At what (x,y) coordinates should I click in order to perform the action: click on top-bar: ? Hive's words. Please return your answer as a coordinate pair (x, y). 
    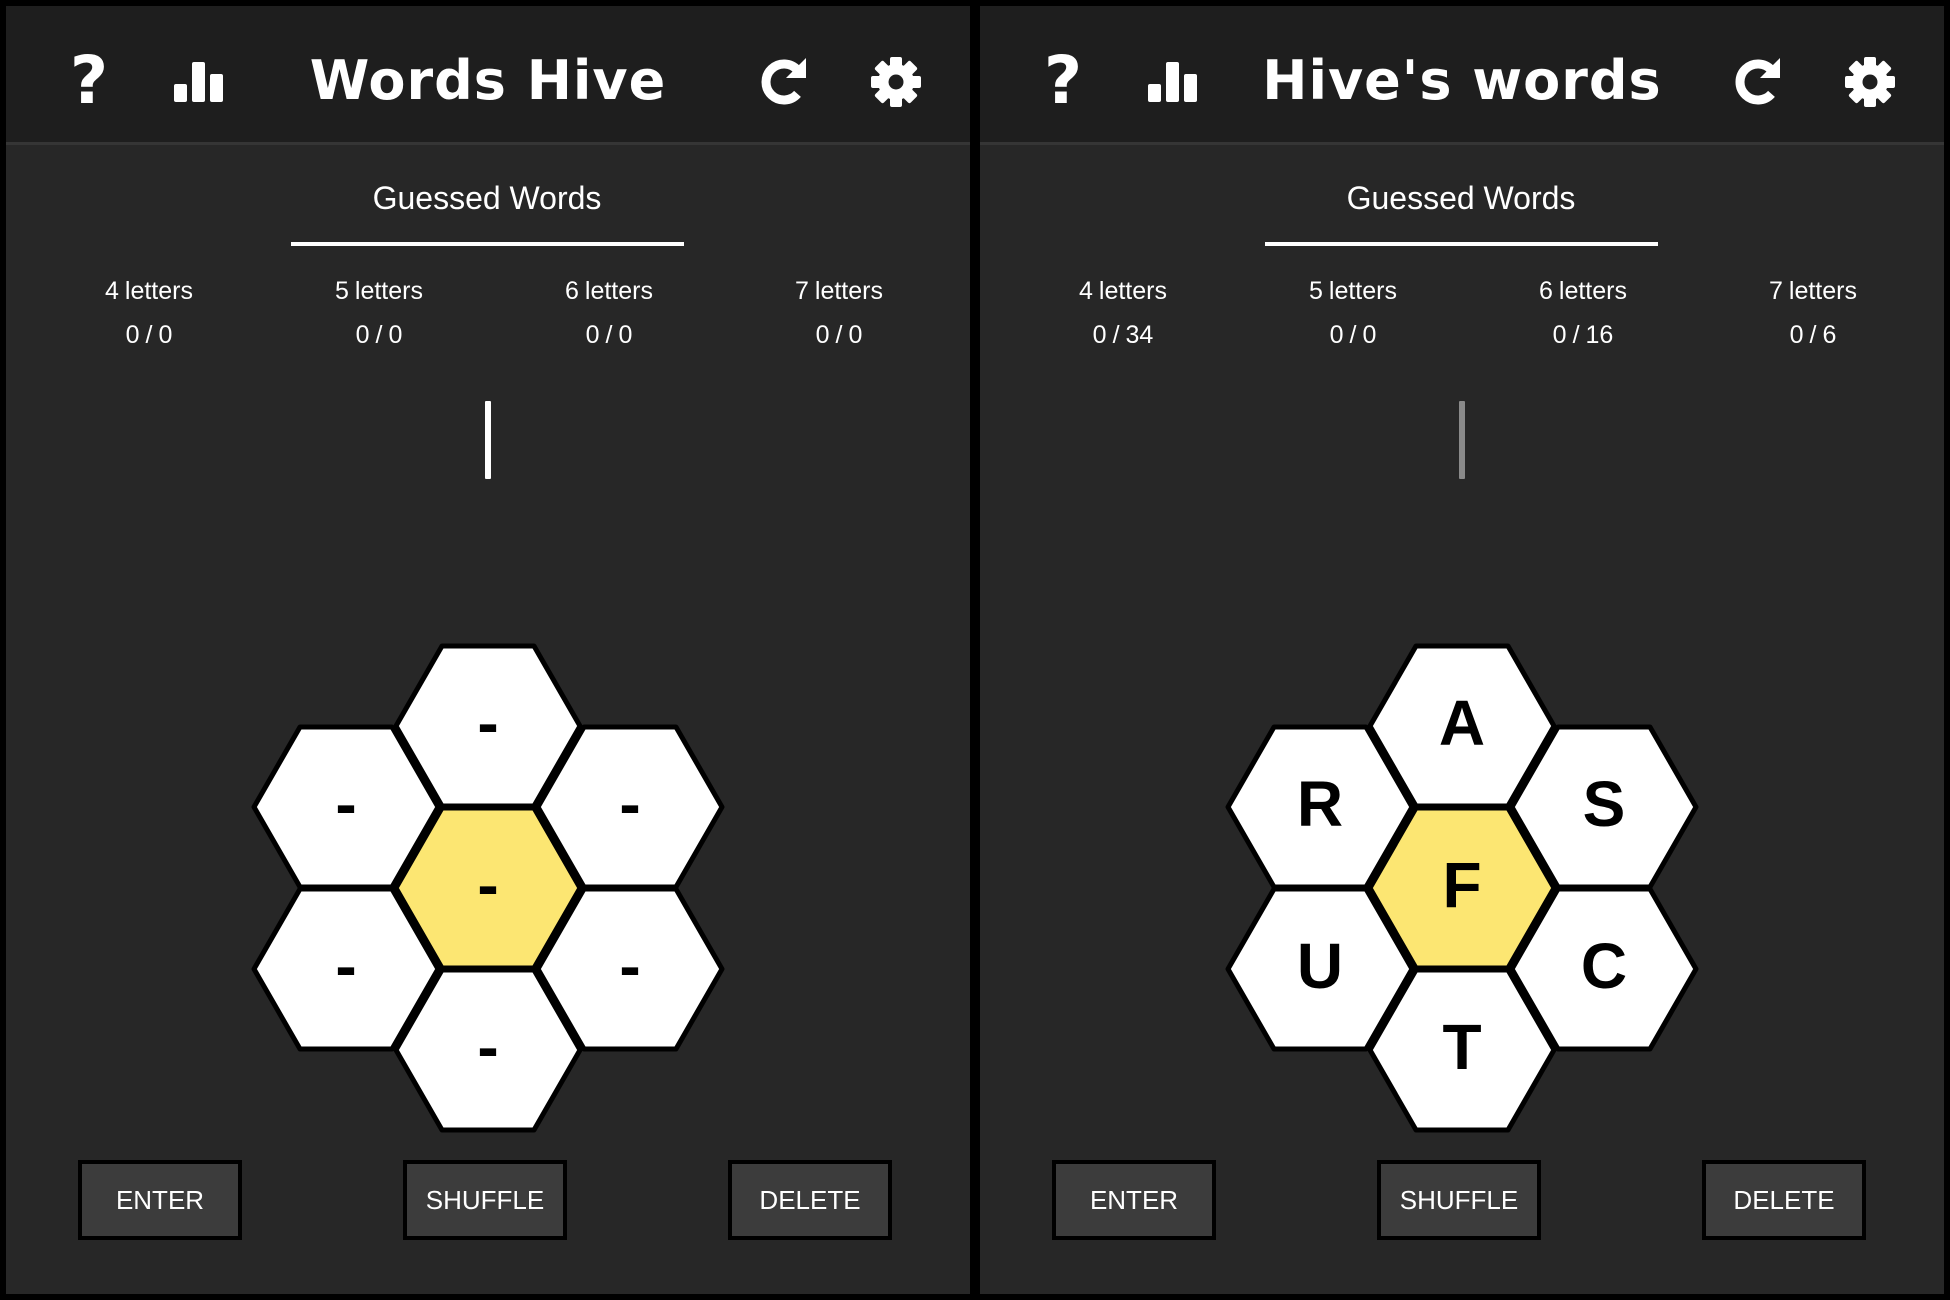
    Looking at the image, I should click on (1462, 75).